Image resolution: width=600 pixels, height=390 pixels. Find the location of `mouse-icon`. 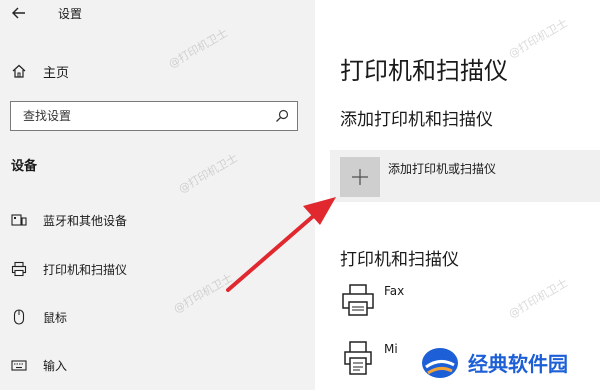

mouse-icon is located at coordinates (19, 317).